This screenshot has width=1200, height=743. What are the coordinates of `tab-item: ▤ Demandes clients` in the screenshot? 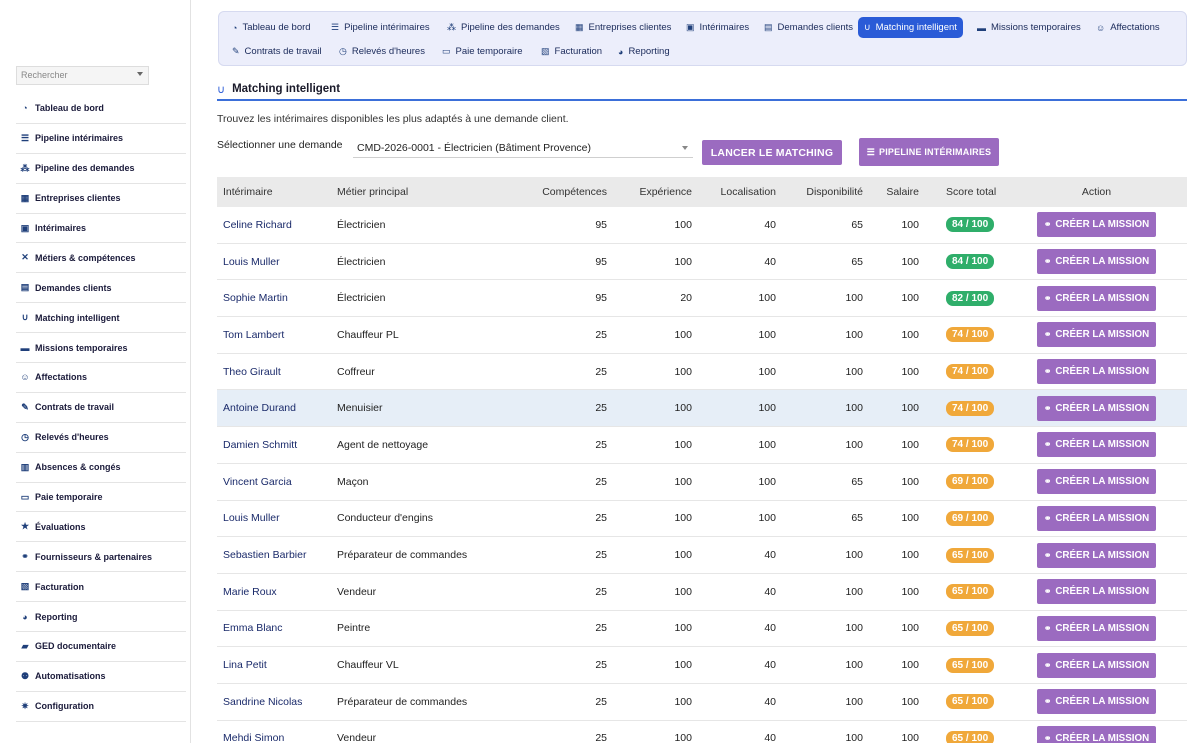 It's located at (808, 27).